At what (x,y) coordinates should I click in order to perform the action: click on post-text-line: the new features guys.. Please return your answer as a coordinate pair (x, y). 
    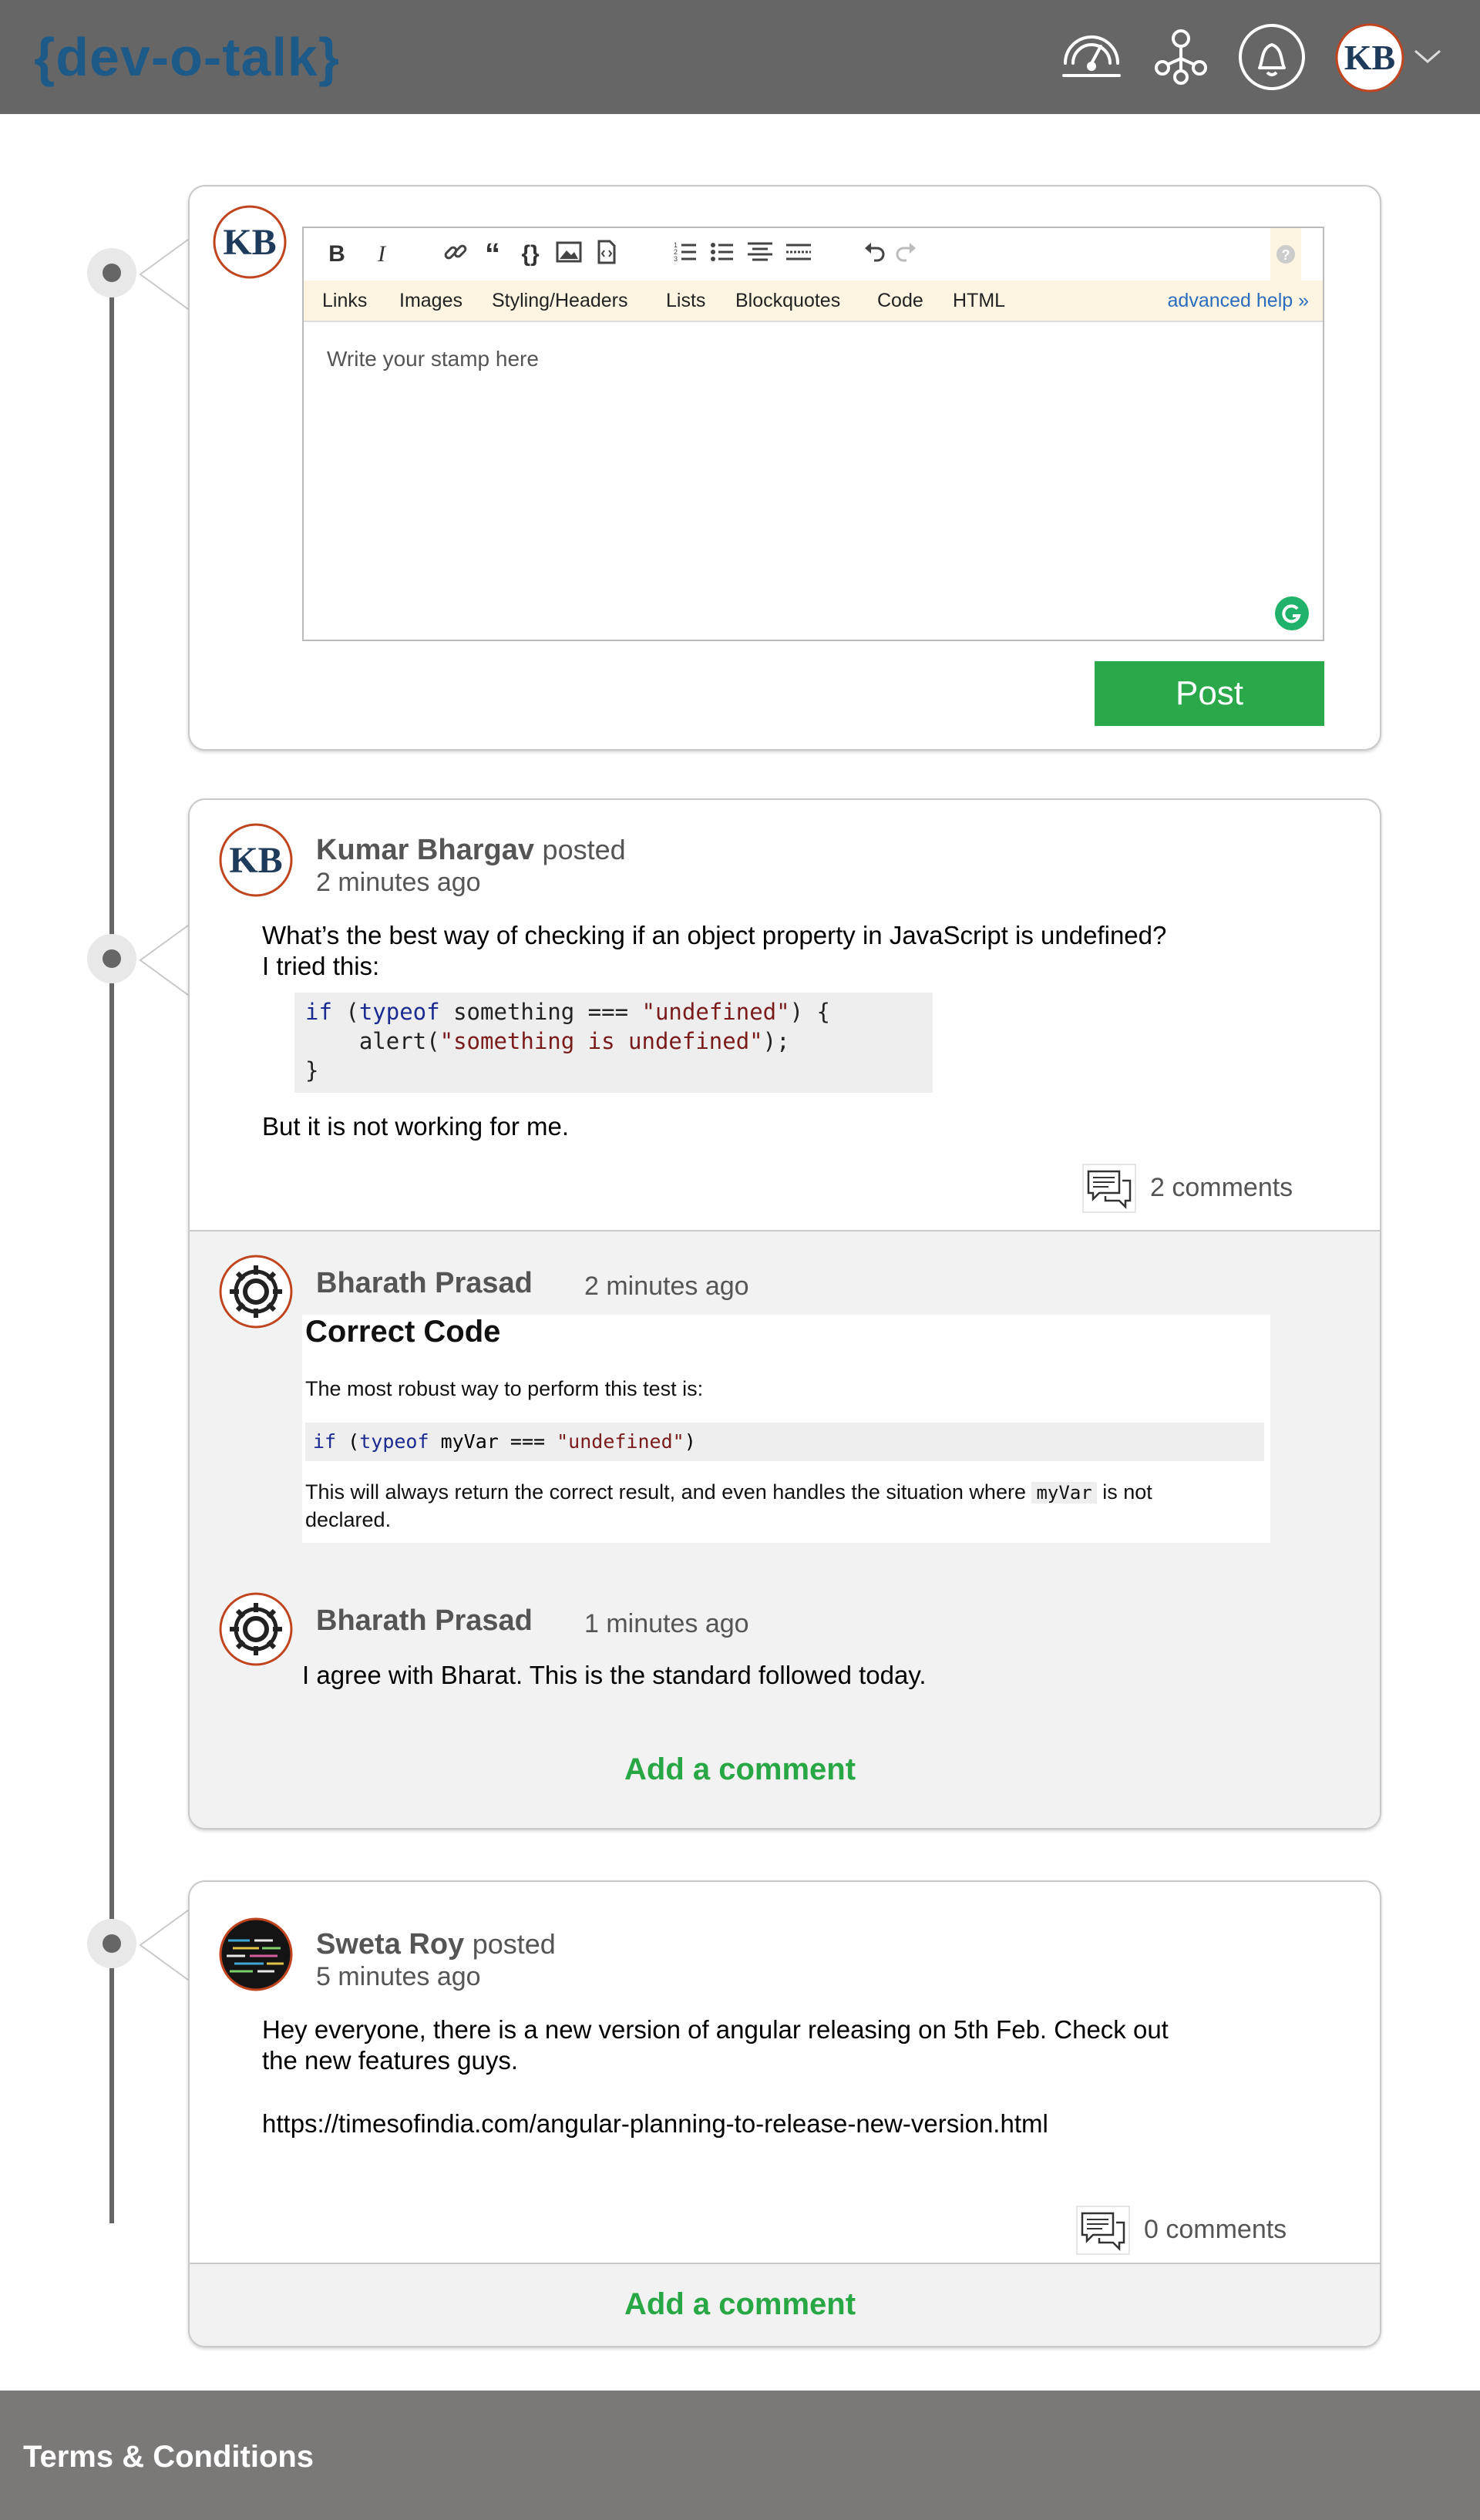
    Looking at the image, I should click on (391, 2060).